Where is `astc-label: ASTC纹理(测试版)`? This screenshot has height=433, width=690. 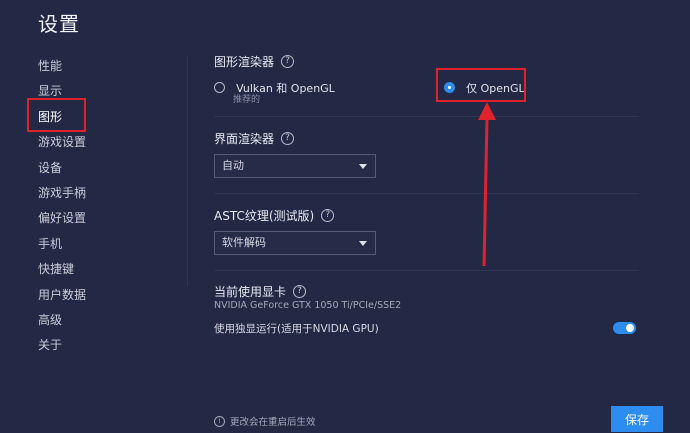 astc-label: ASTC纹理(测试版) is located at coordinates (264, 216).